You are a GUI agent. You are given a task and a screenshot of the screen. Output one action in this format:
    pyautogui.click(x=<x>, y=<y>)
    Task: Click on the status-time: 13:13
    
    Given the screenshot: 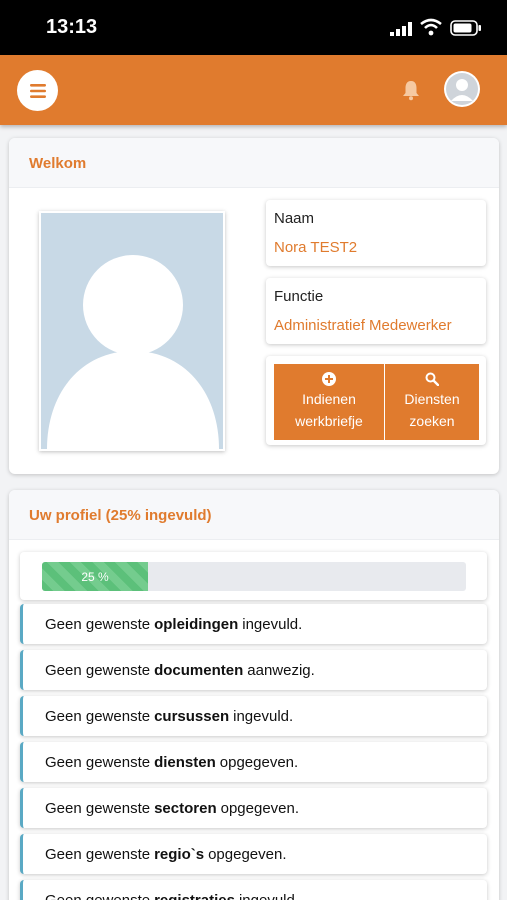 What is the action you would take?
    pyautogui.click(x=72, y=27)
    